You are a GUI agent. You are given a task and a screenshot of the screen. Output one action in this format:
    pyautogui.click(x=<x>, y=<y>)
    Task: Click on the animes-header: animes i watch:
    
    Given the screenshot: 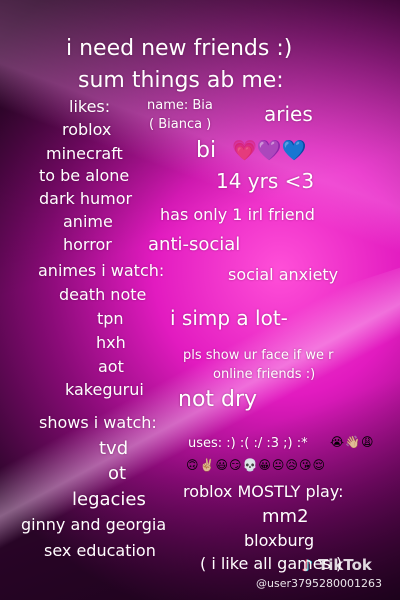 What is the action you would take?
    pyautogui.click(x=101, y=270)
    